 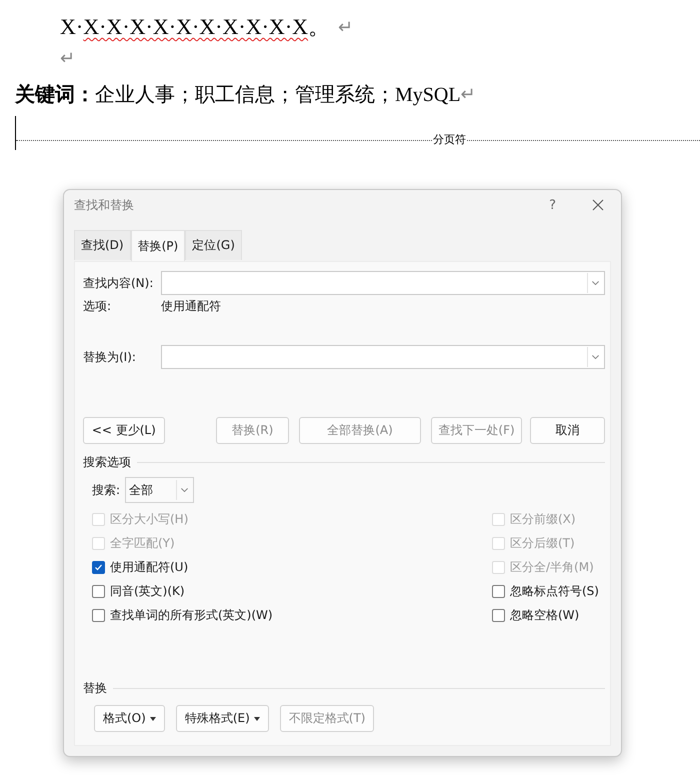 What do you see at coordinates (213, 245) in the screenshot?
I see `tab: 定位(G)` at bounding box center [213, 245].